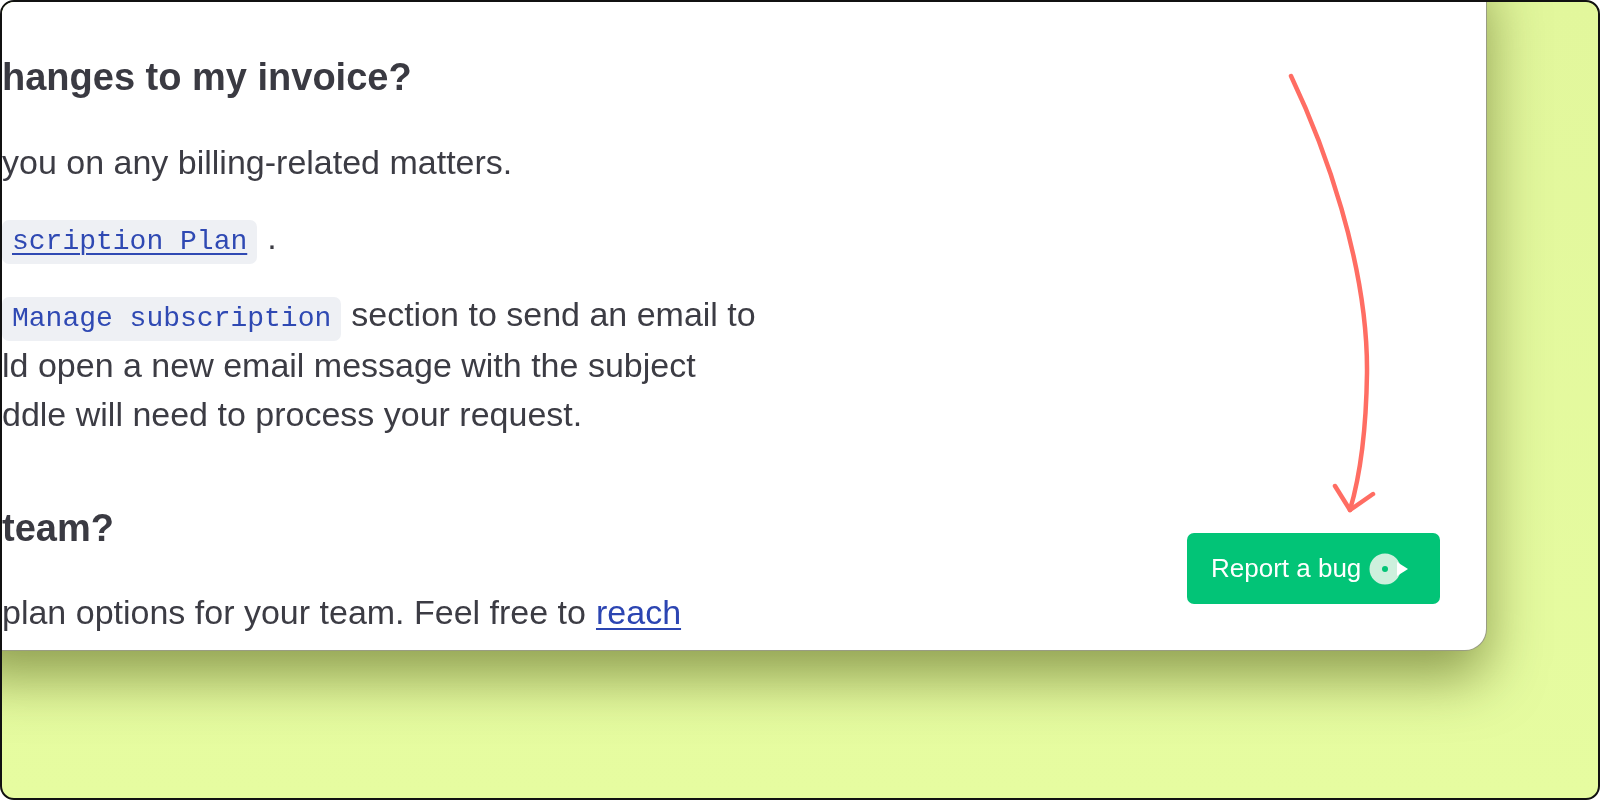  I want to click on paragraph-text: section to send an email to, so click(553, 314).